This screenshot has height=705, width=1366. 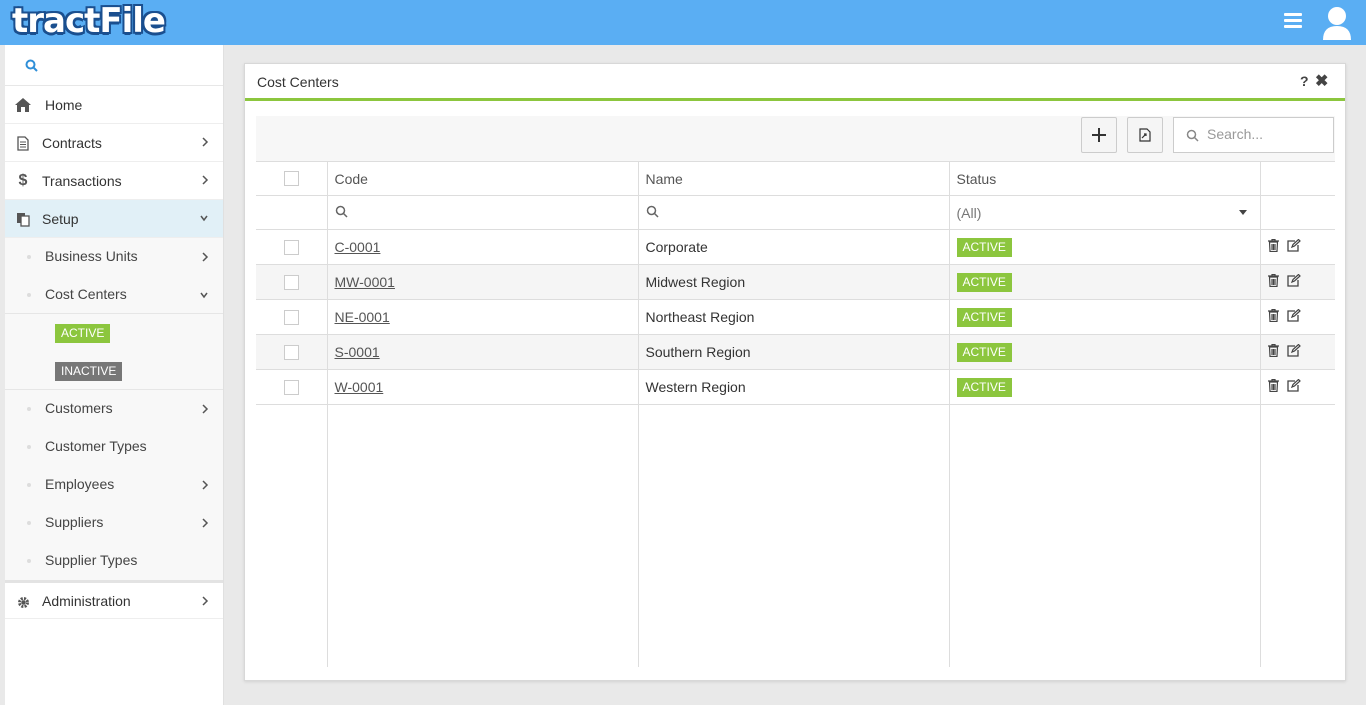 I want to click on sidebar-item-customers: Customers, so click(x=114, y=409).